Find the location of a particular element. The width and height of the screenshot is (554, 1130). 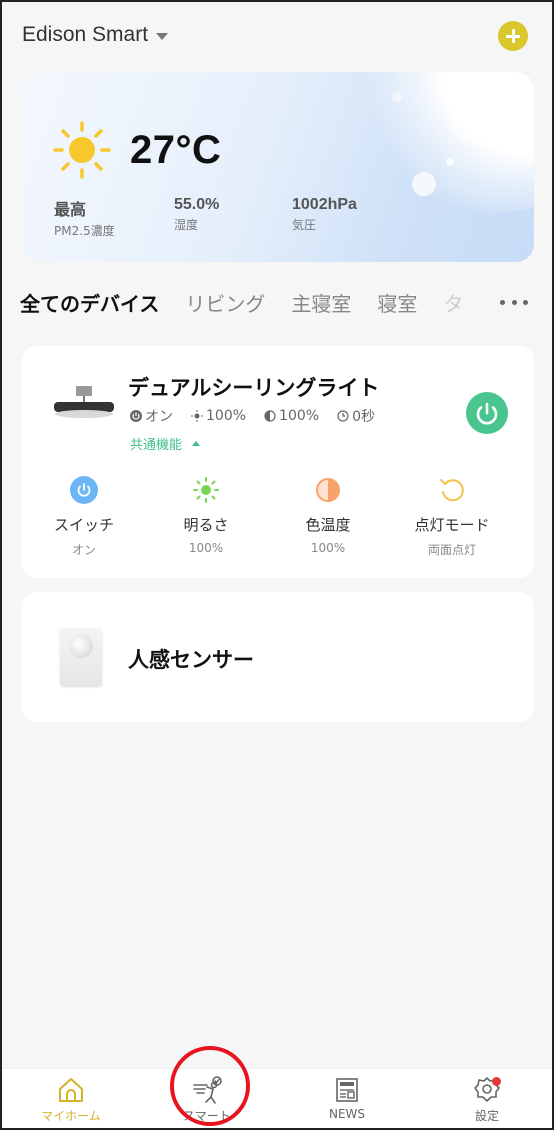

nav-news: NEWS is located at coordinates (347, 1098).